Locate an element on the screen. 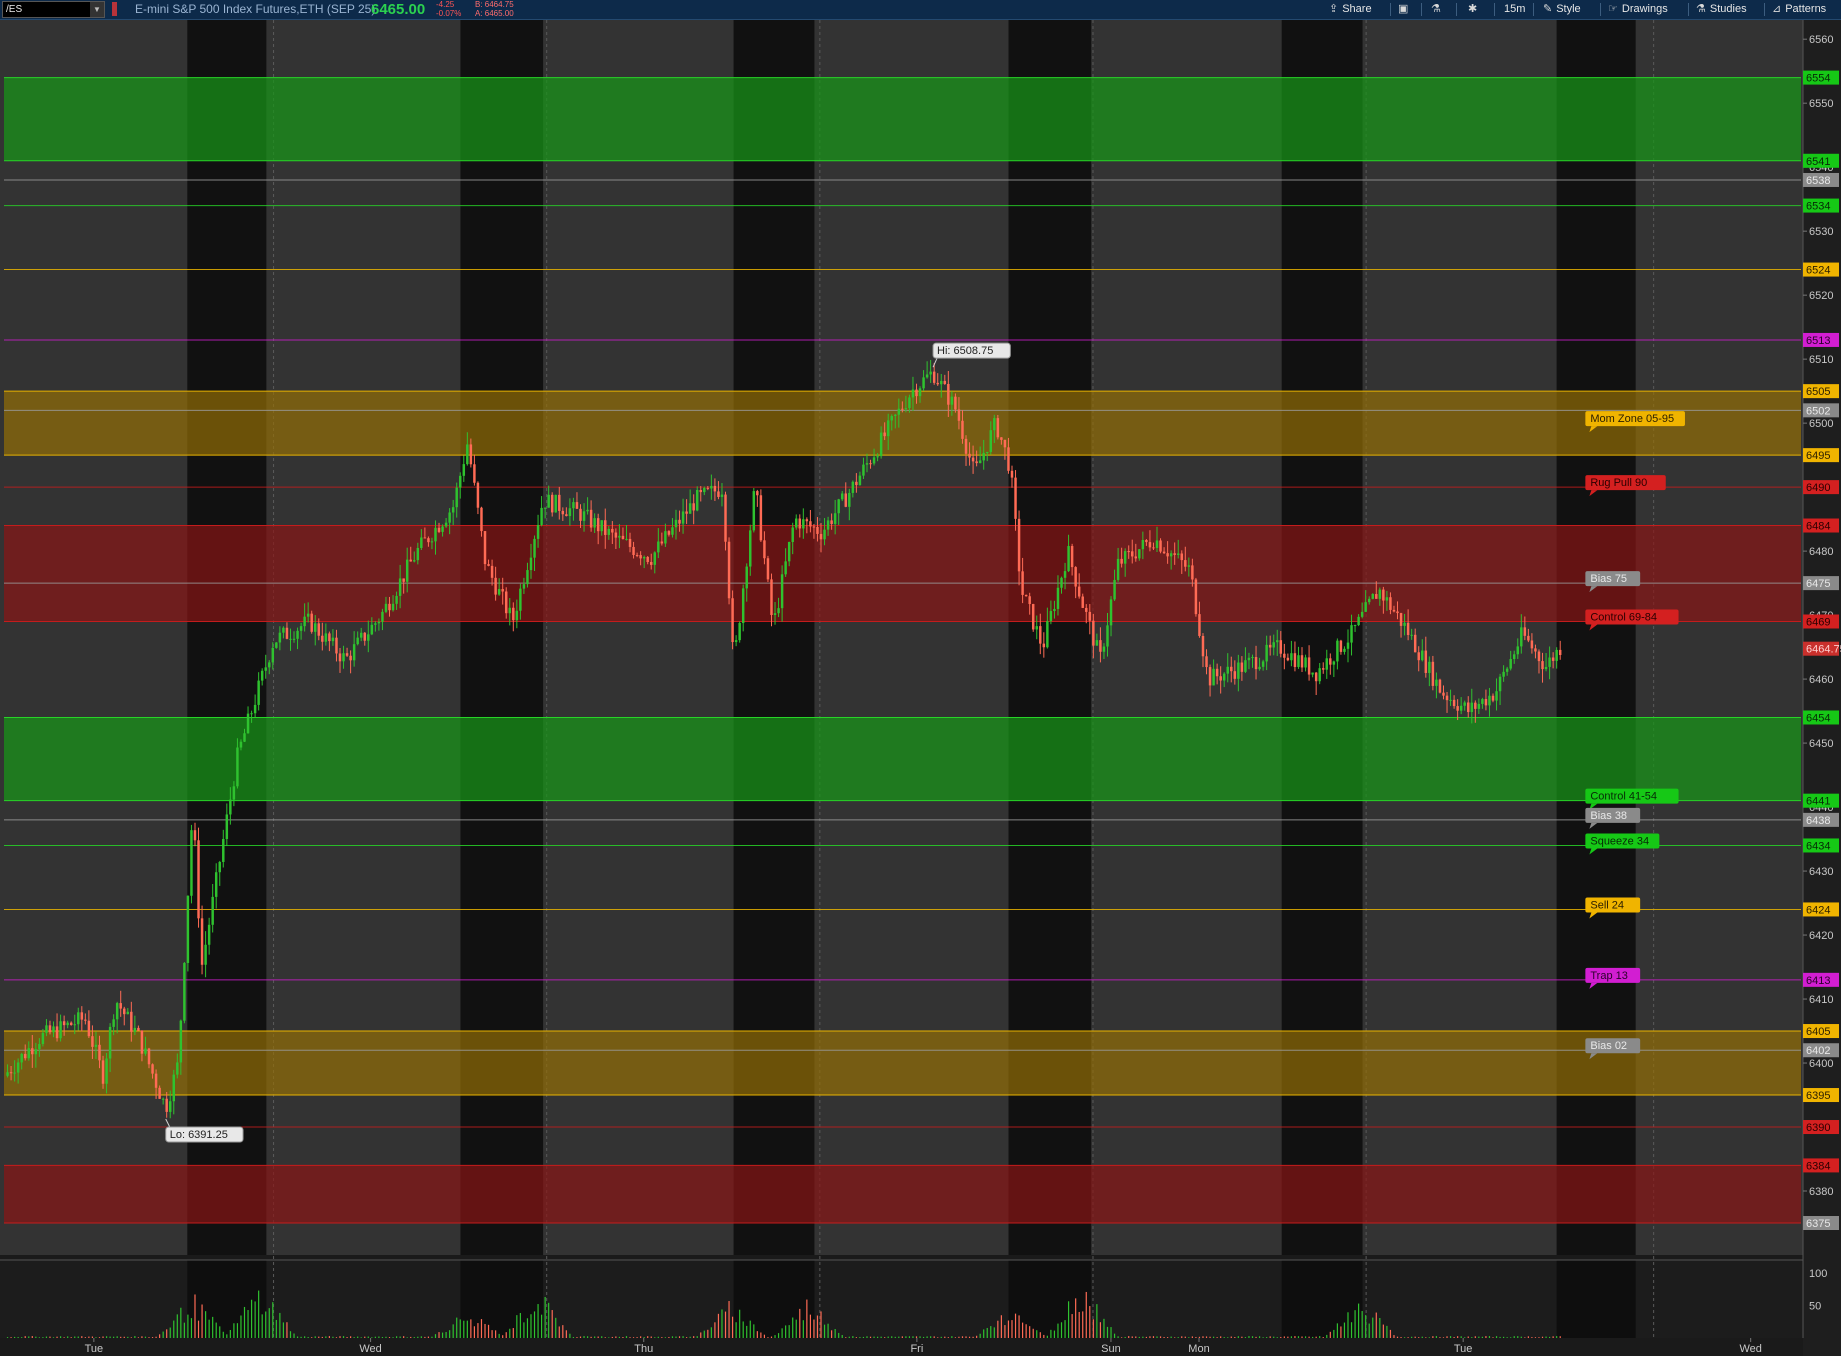 Image resolution: width=1841 pixels, height=1356 pixels. share-button: ⇪ Share is located at coordinates (1350, 9).